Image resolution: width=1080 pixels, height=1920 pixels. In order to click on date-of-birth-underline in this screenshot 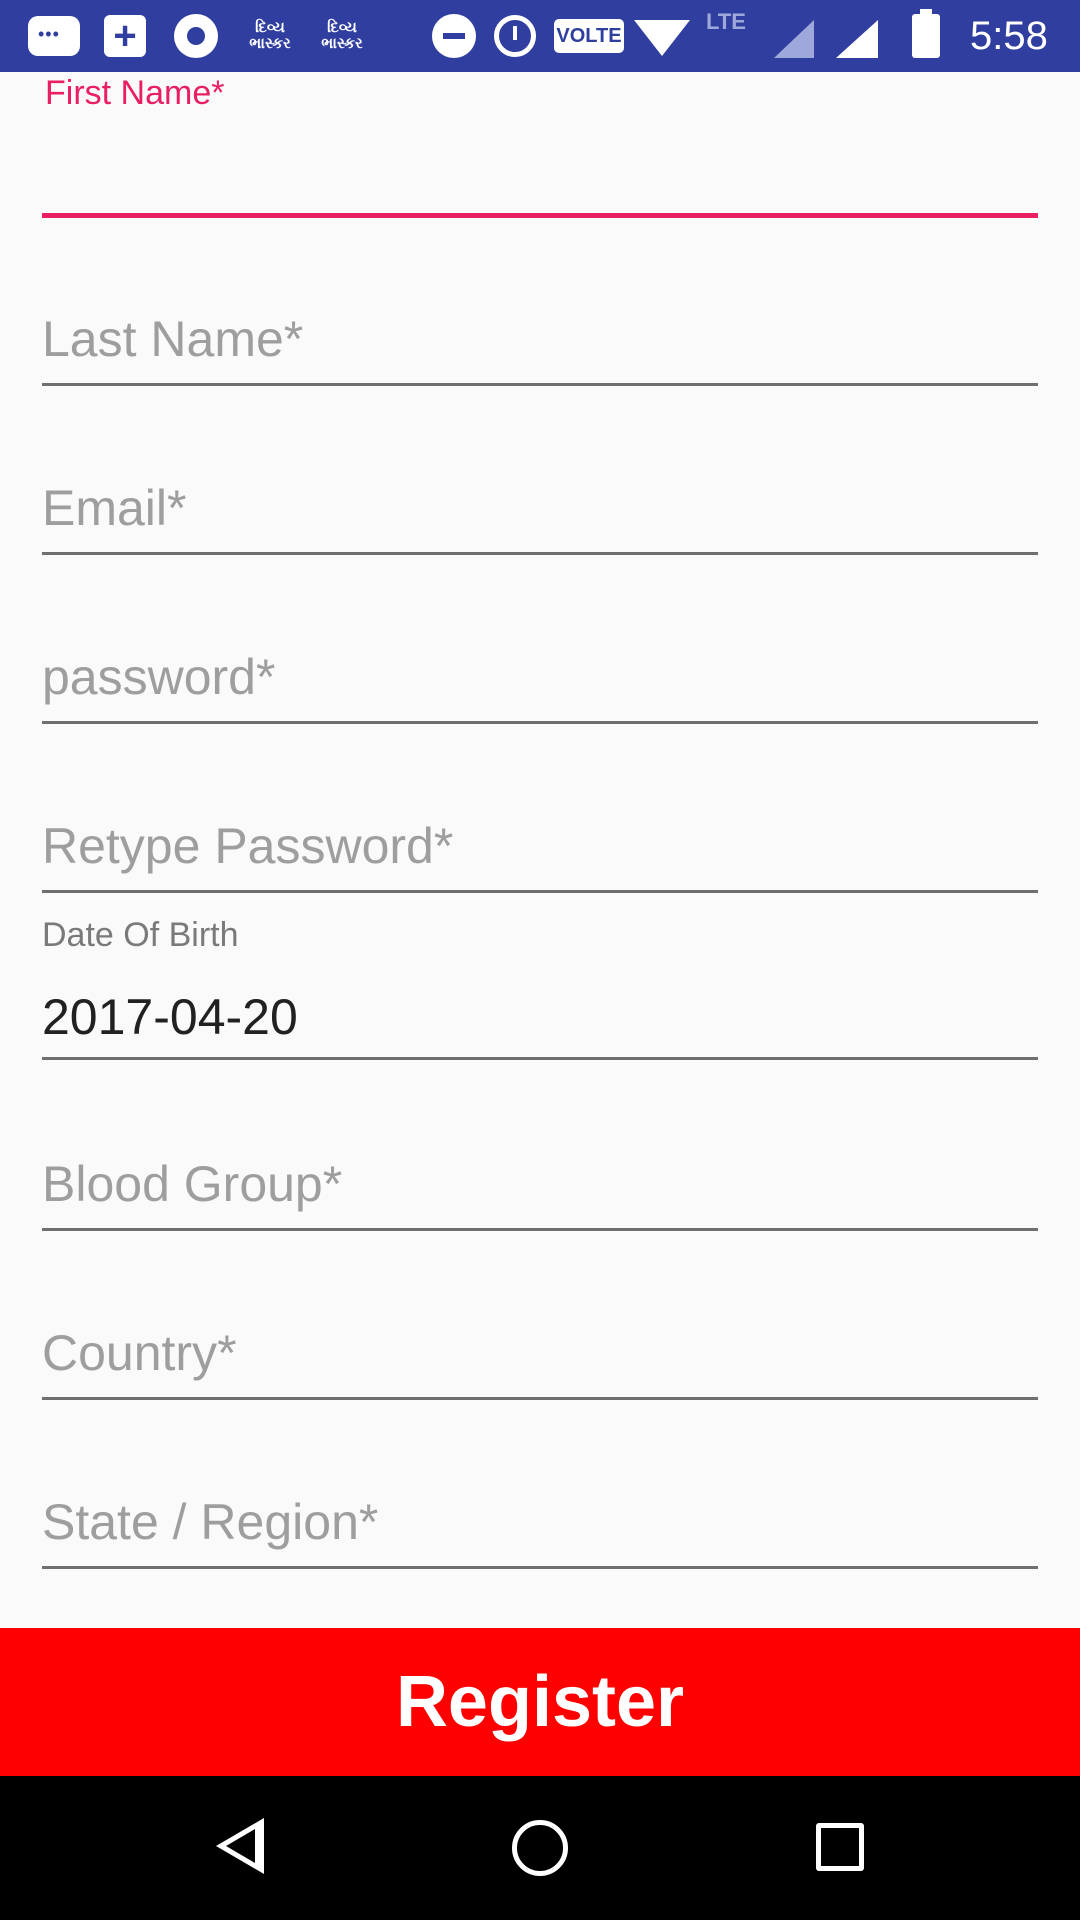, I will do `click(540, 1058)`.